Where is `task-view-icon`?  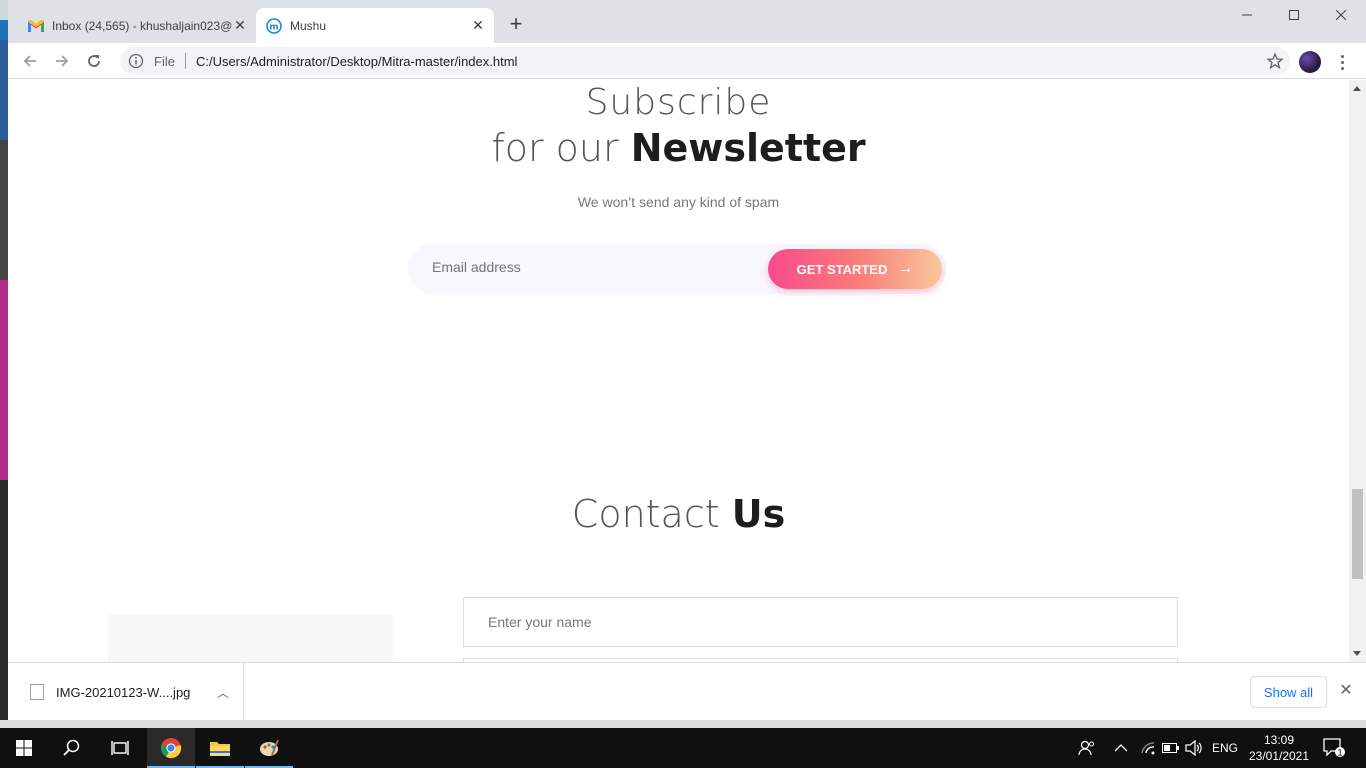 task-view-icon is located at coordinates (120, 748).